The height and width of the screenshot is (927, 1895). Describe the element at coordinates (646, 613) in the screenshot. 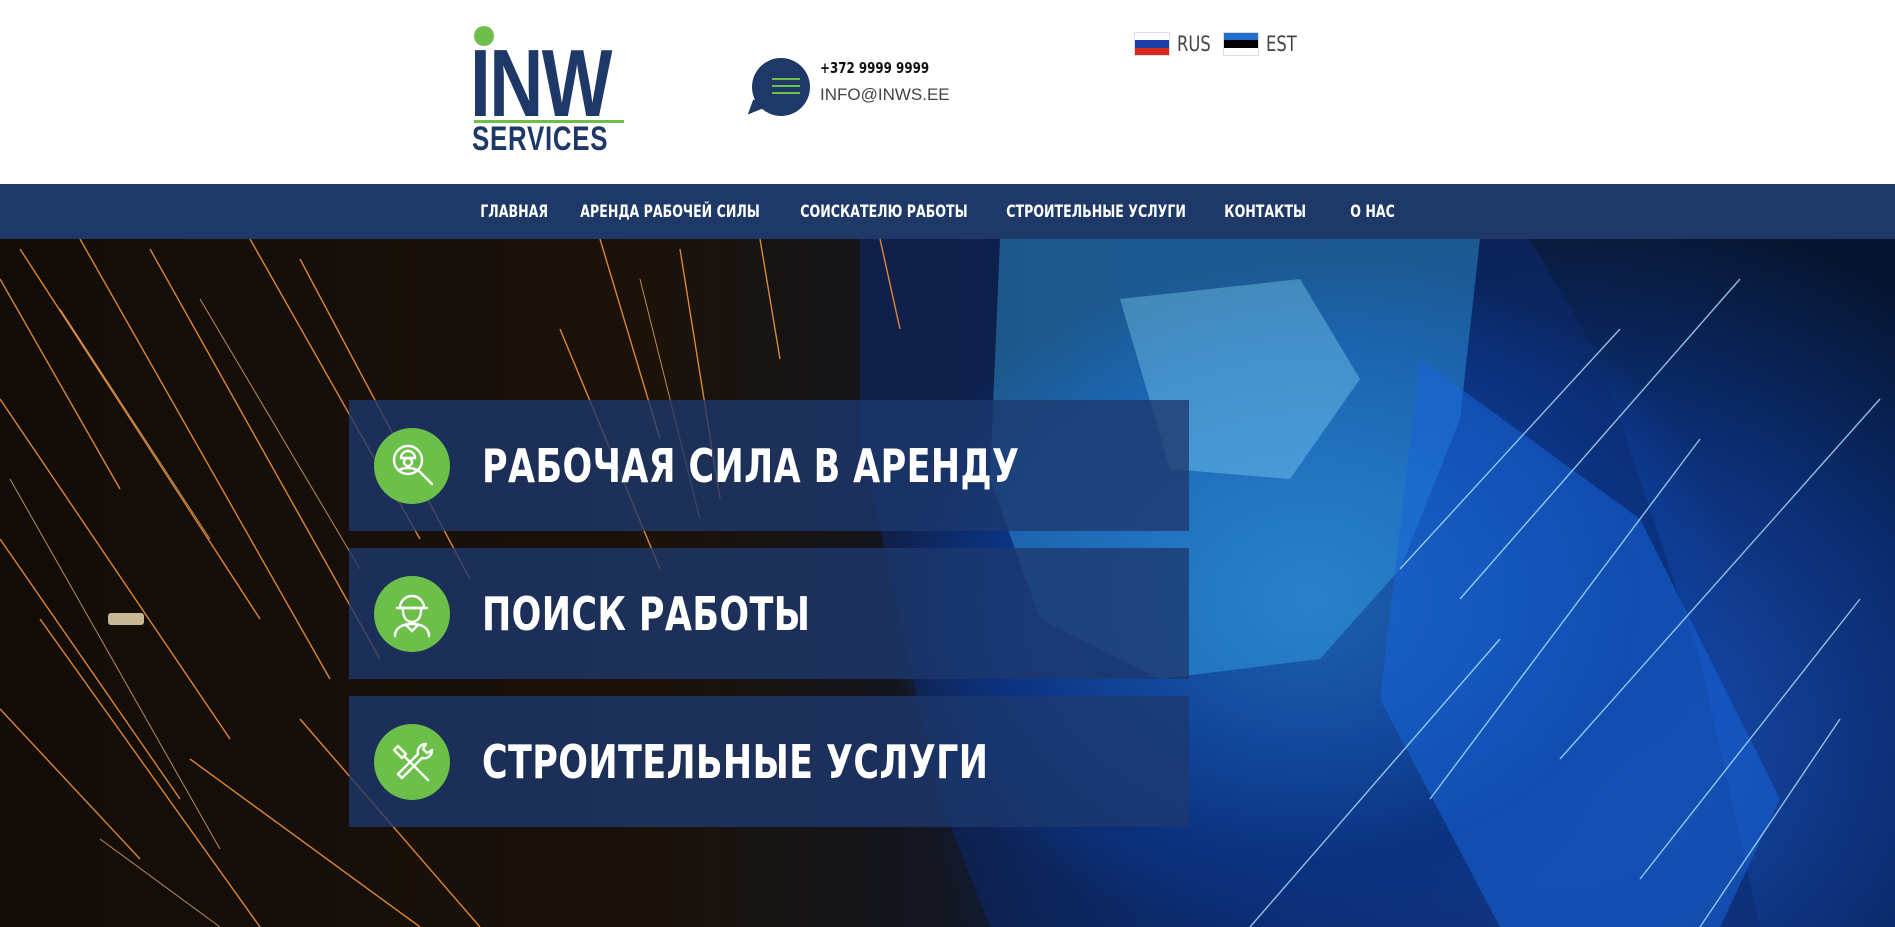

I see `service-label: ПОИСК РАБОТЫ` at that location.